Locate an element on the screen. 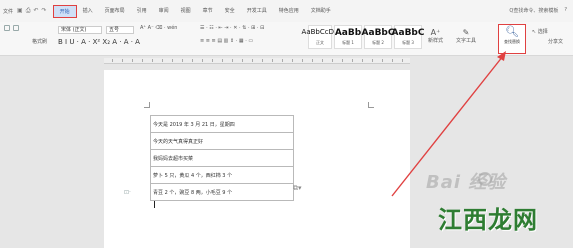  annotation-arrow-head is located at coordinates (501, 56).